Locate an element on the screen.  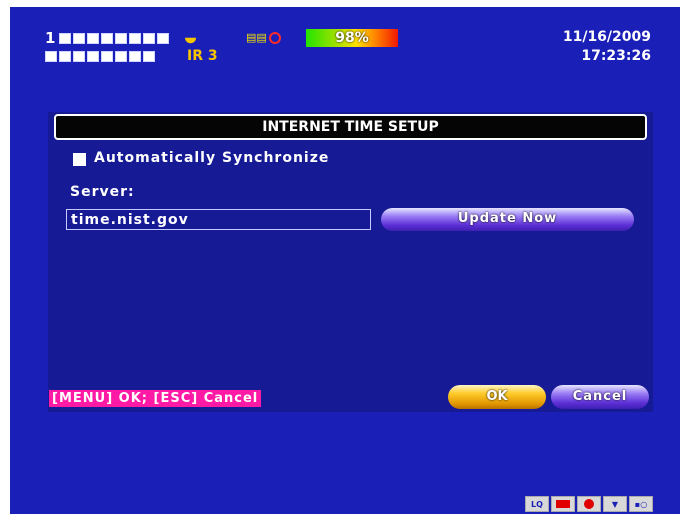
clock-icon is located at coordinates (274, 37).